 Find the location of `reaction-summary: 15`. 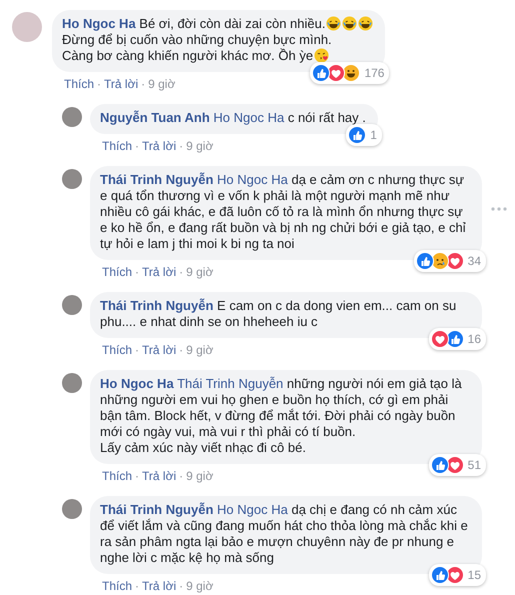

reaction-summary: 15 is located at coordinates (457, 575).